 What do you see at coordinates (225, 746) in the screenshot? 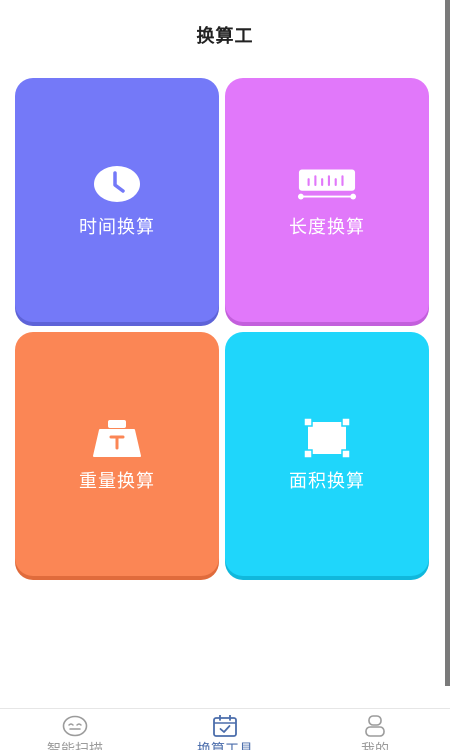
I see `tab-conversion-tools-label: 换算工具` at bounding box center [225, 746].